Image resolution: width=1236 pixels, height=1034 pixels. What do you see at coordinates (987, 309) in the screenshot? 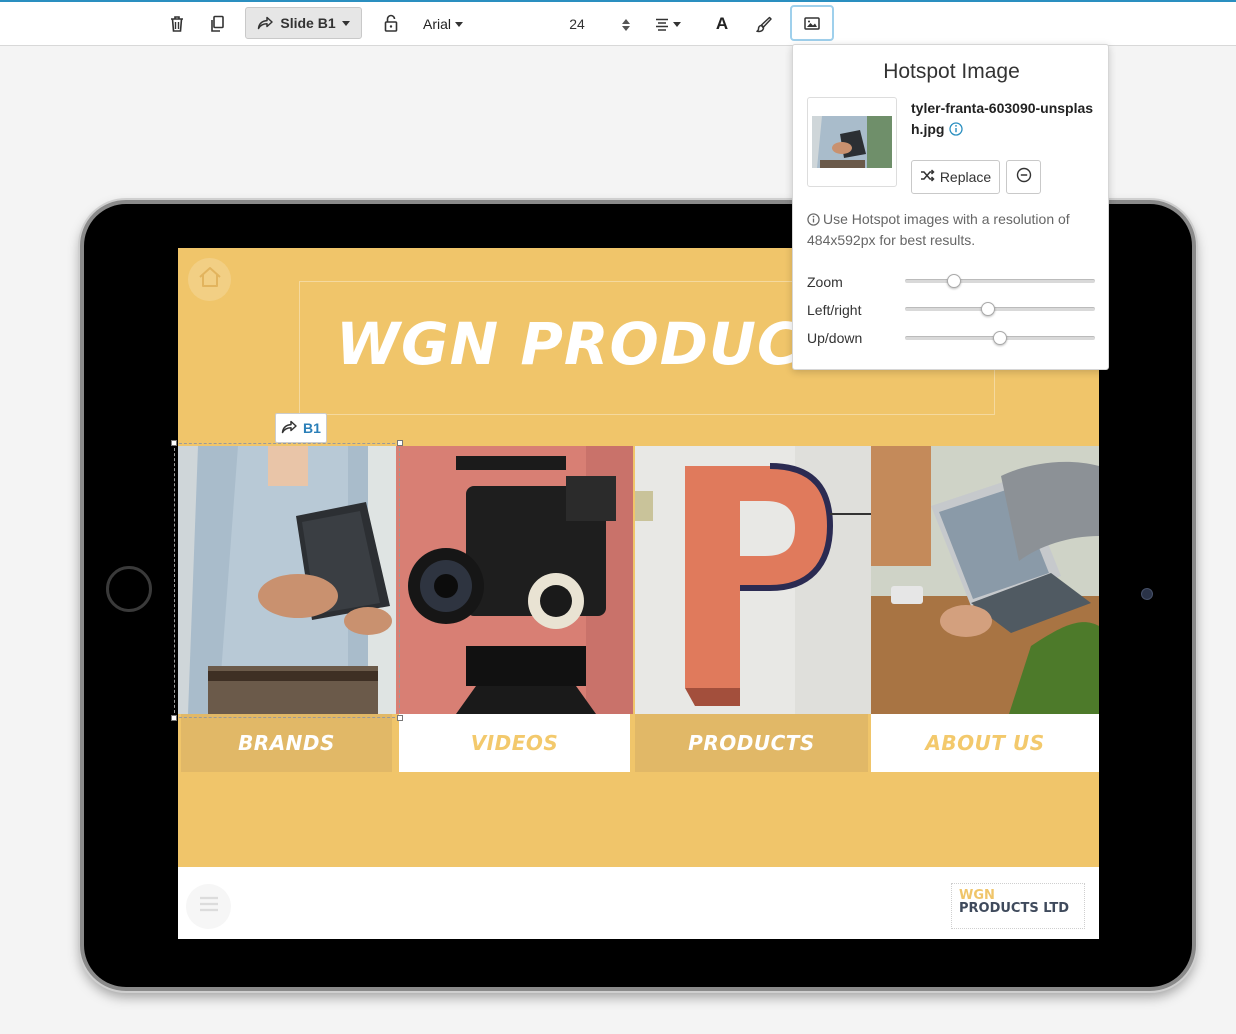
I see `left-right-slider-knob` at bounding box center [987, 309].